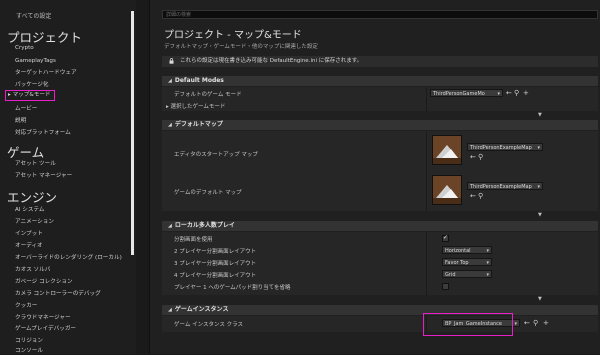  Describe the element at coordinates (468, 324) in the screenshot. I see `game-instance-highlight` at that location.